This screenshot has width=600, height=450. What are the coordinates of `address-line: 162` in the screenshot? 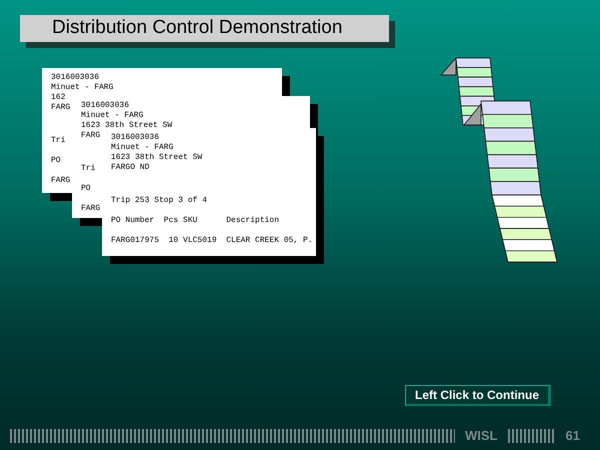 It's located at (58, 98).